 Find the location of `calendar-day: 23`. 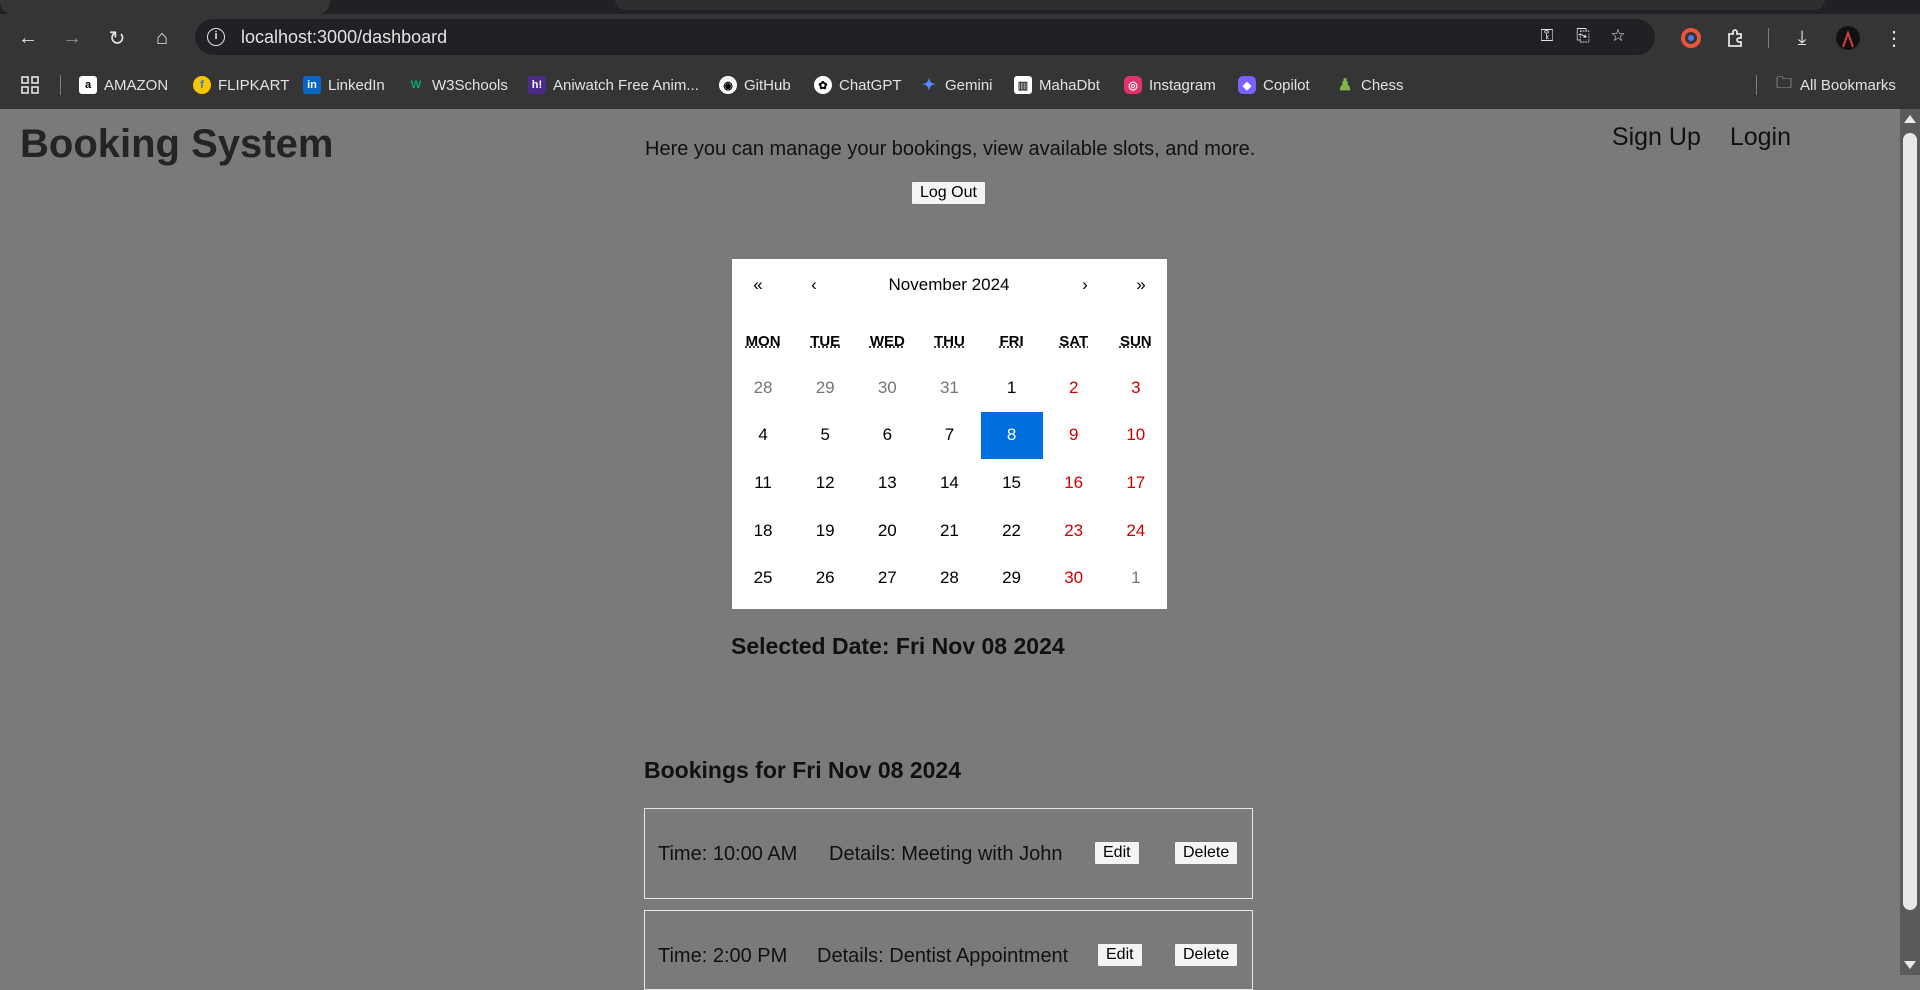

calendar-day: 23 is located at coordinates (1074, 531).